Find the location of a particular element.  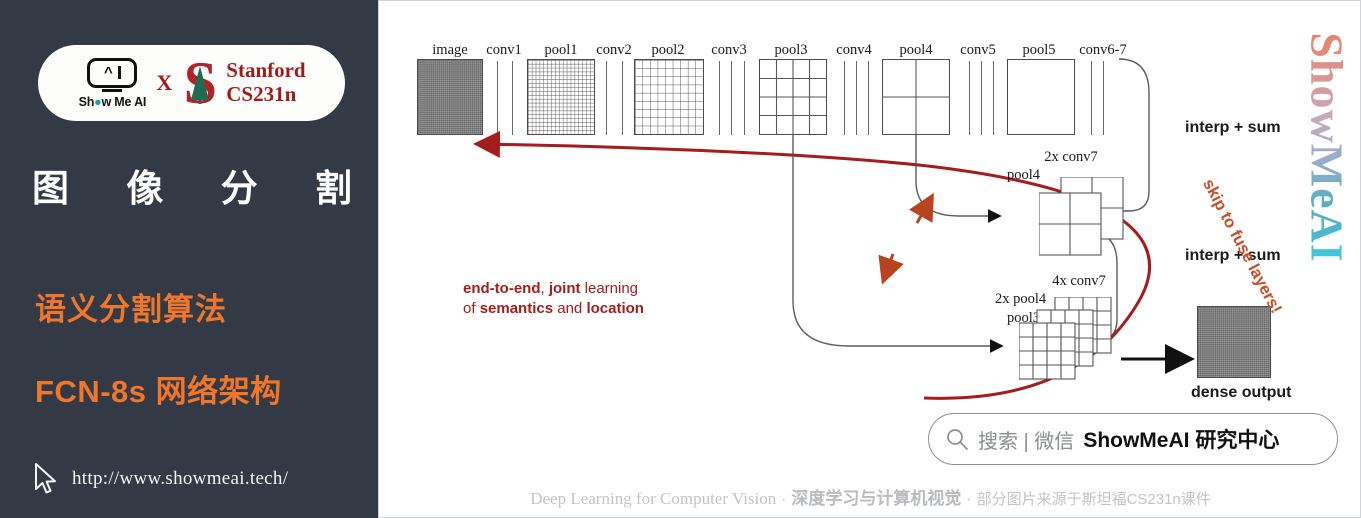

logo-badge: ^ Sh●w Me AI X S Stanford CS231n is located at coordinates (191, 83).